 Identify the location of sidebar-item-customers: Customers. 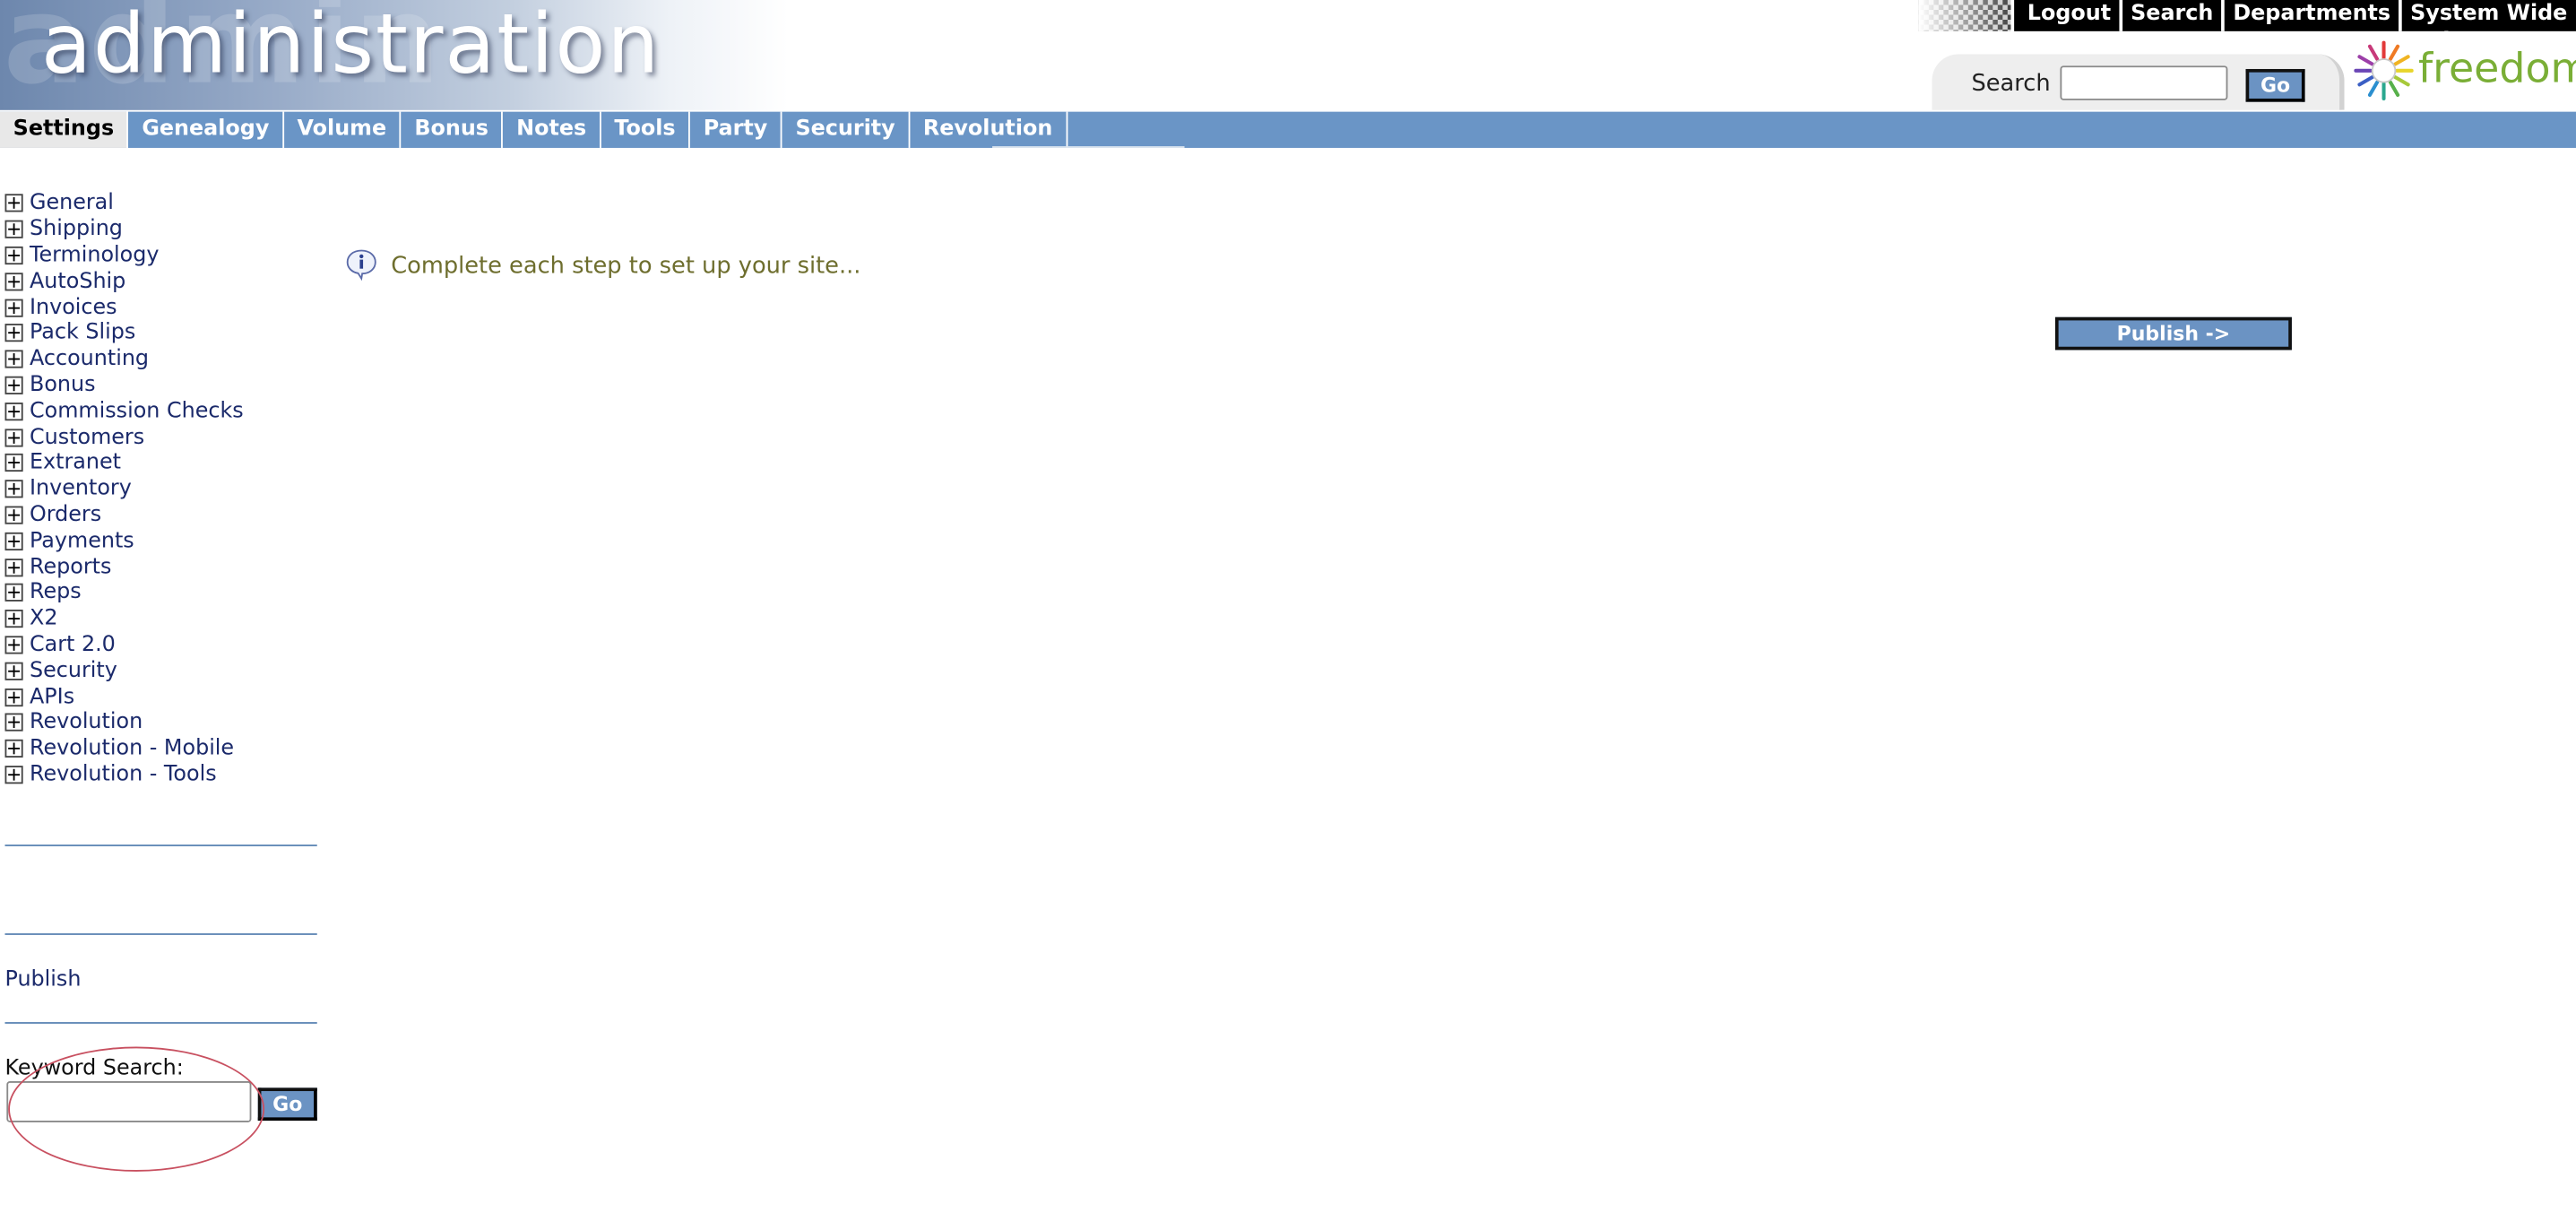
(161, 437).